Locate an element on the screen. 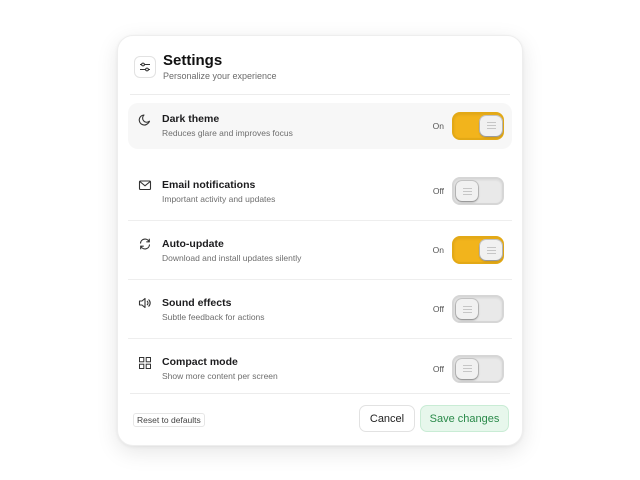  compact-mode-toggle is located at coordinates (478, 368).